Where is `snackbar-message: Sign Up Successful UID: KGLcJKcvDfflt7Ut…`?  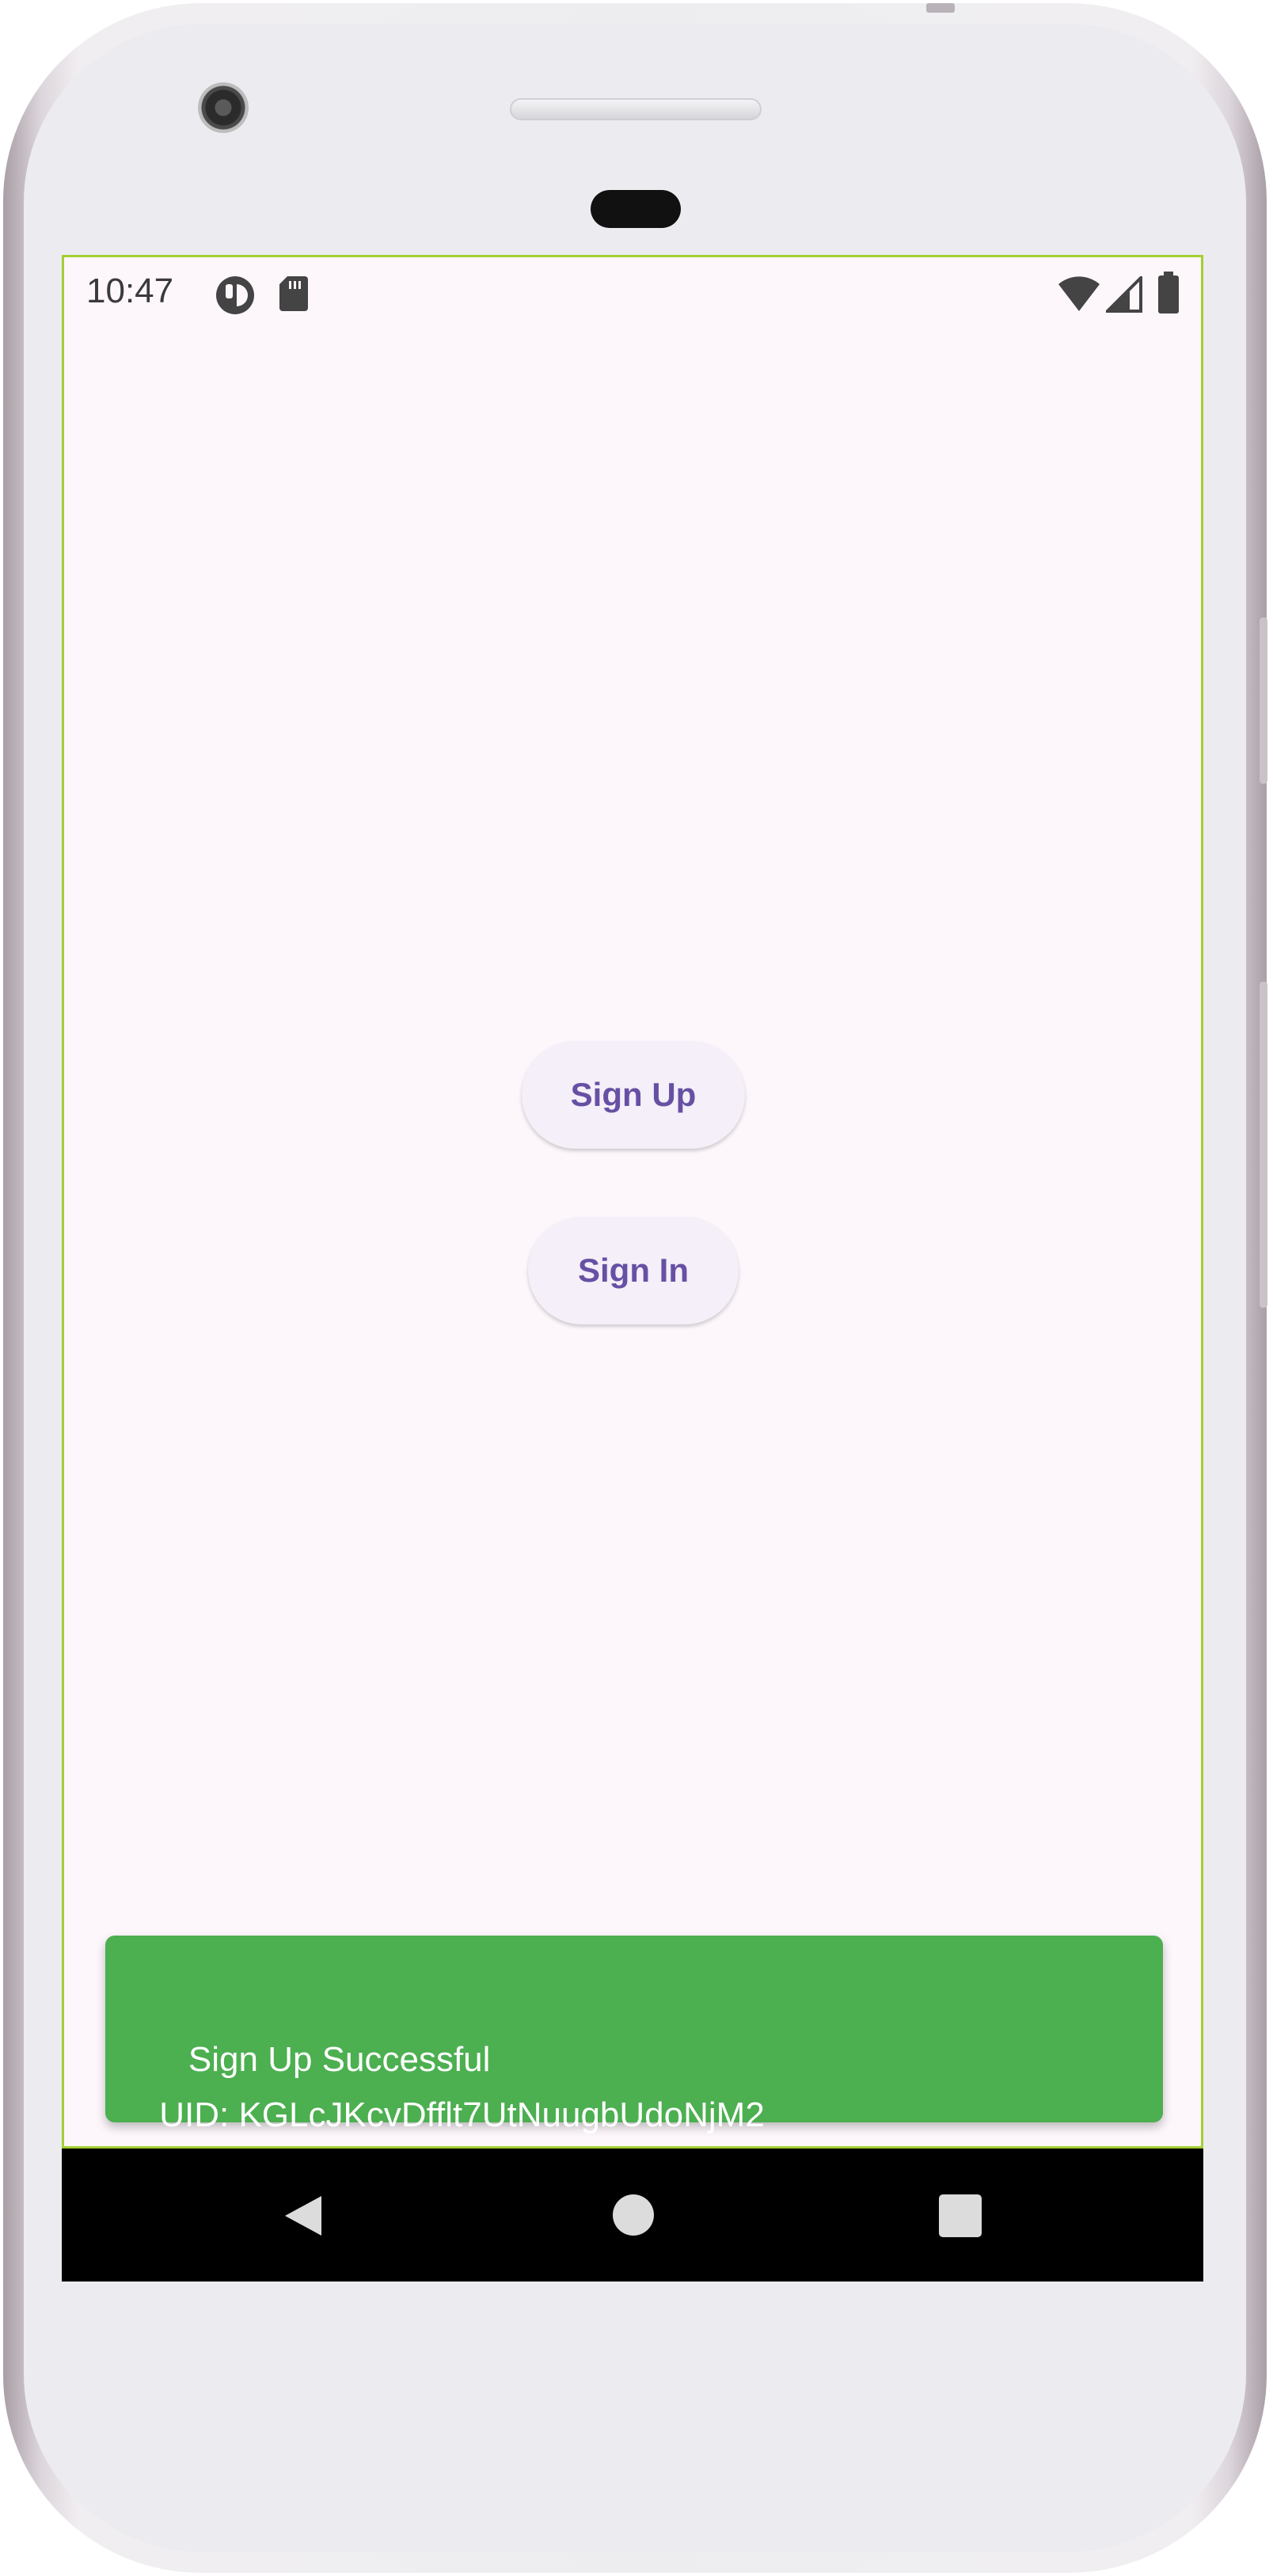 snackbar-message: Sign Up Successful UID: KGLcJKcvDfflt7Ut… is located at coordinates (462, 2087).